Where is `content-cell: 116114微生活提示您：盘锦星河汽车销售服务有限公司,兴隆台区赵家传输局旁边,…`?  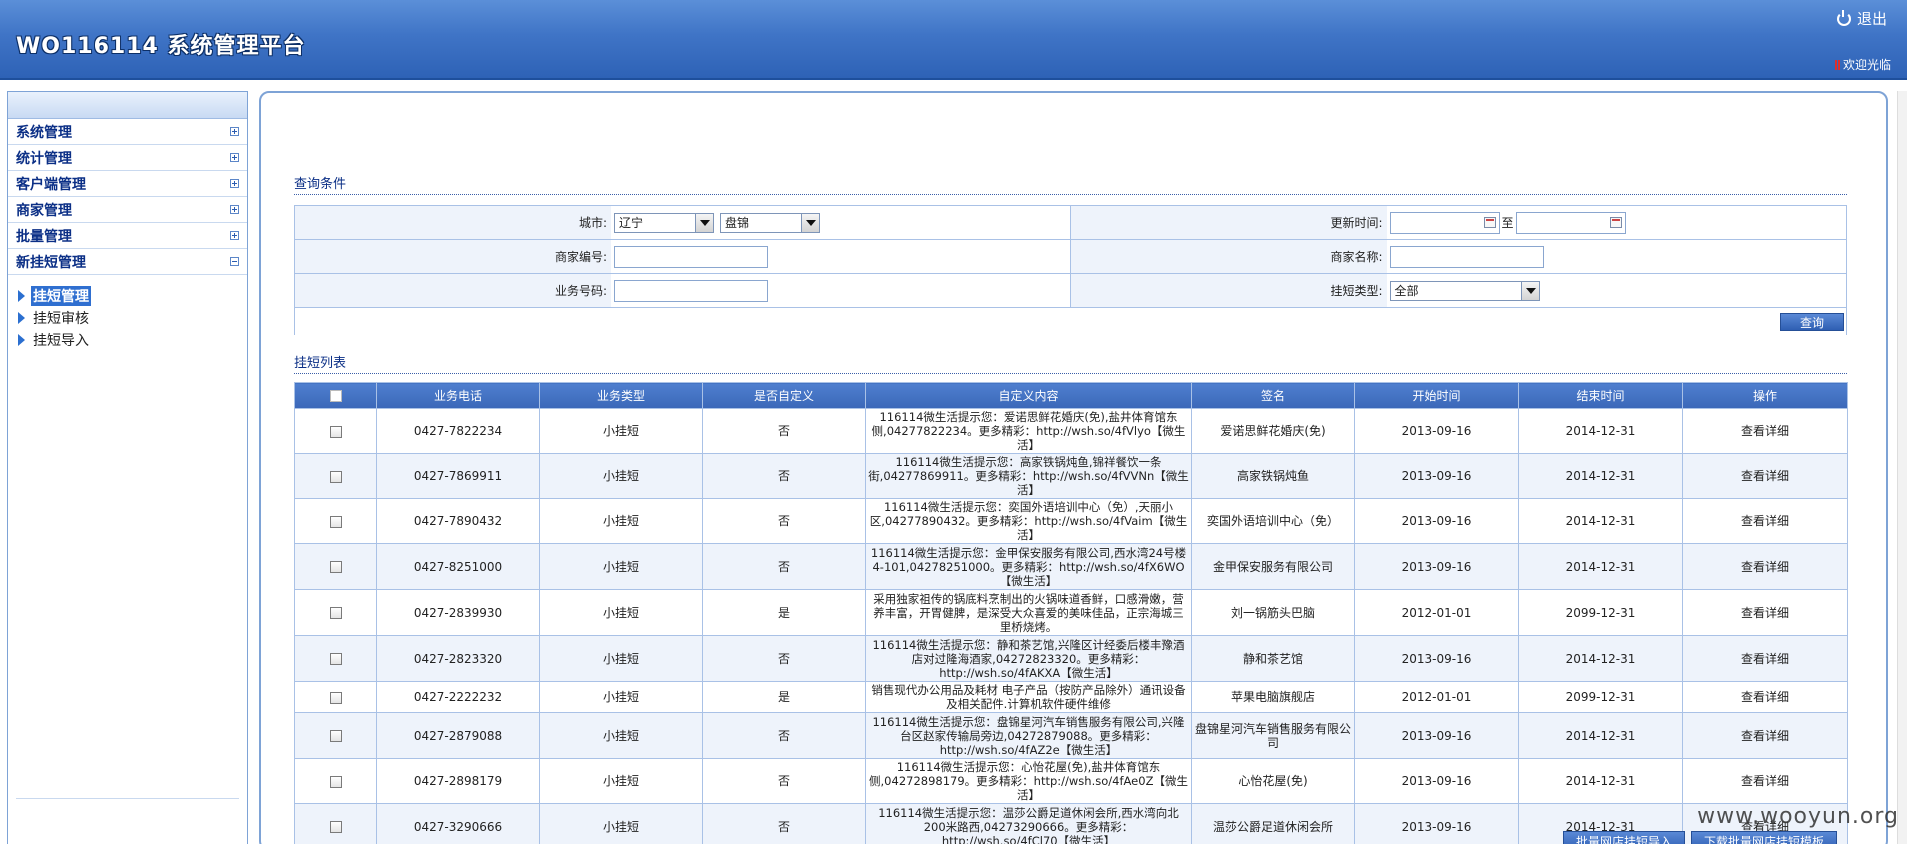
content-cell: 116114微生活提示您：盘锦星河汽车销售服务有限公司,兴隆台区赵家传输局旁边,… is located at coordinates (1028, 735).